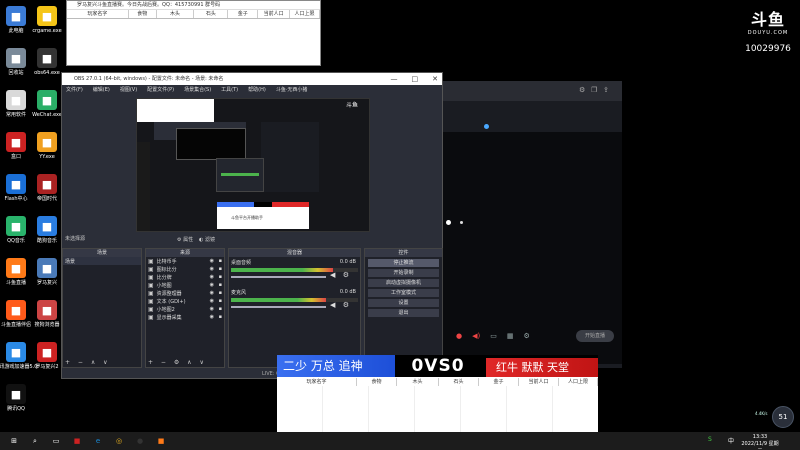  Describe the element at coordinates (14, 441) in the screenshot. I see `start-icon: ⊞` at that location.